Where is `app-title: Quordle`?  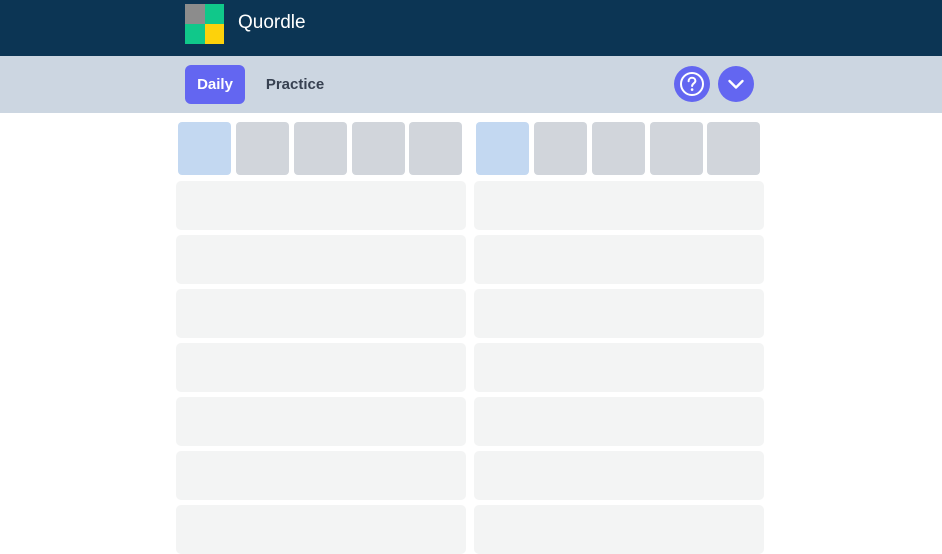 app-title: Quordle is located at coordinates (272, 22).